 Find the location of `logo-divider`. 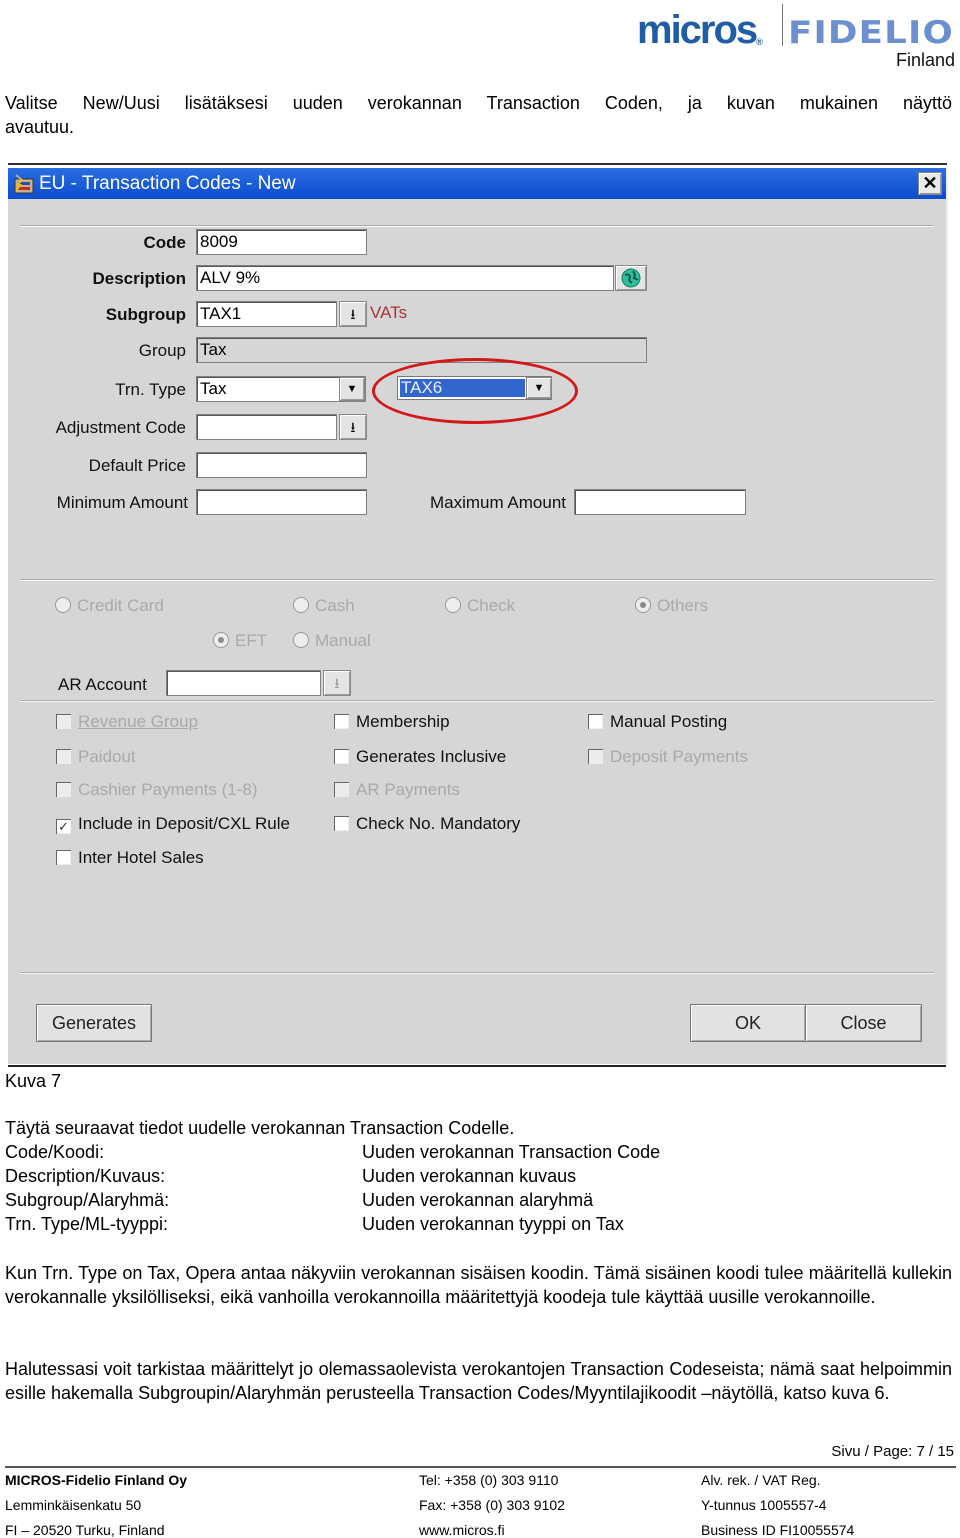

logo-divider is located at coordinates (782, 25).